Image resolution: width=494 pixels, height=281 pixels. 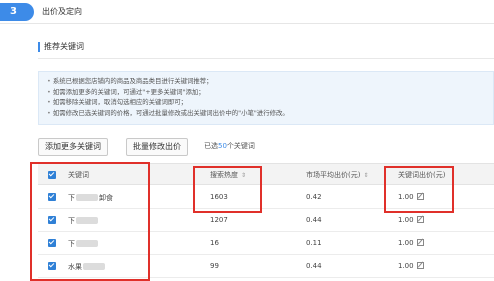 What do you see at coordinates (266, 197) in the screenshot?
I see `table-row: 下卸食 1603 0.42 1.00` at bounding box center [266, 197].